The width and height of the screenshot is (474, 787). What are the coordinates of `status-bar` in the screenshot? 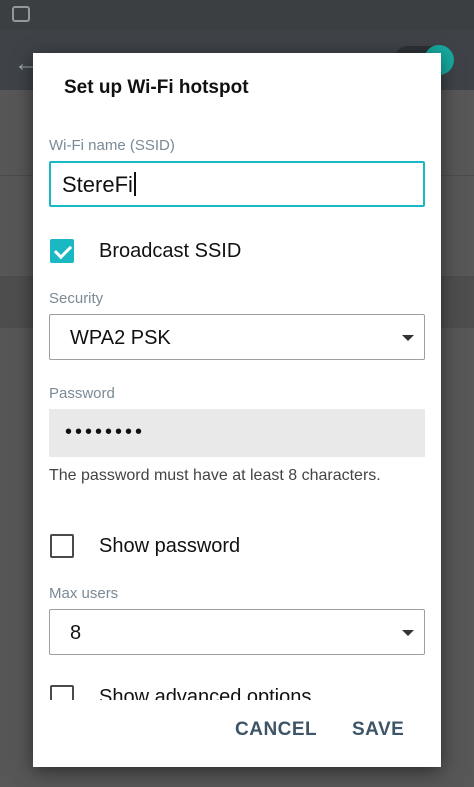 It's located at (237, 15).